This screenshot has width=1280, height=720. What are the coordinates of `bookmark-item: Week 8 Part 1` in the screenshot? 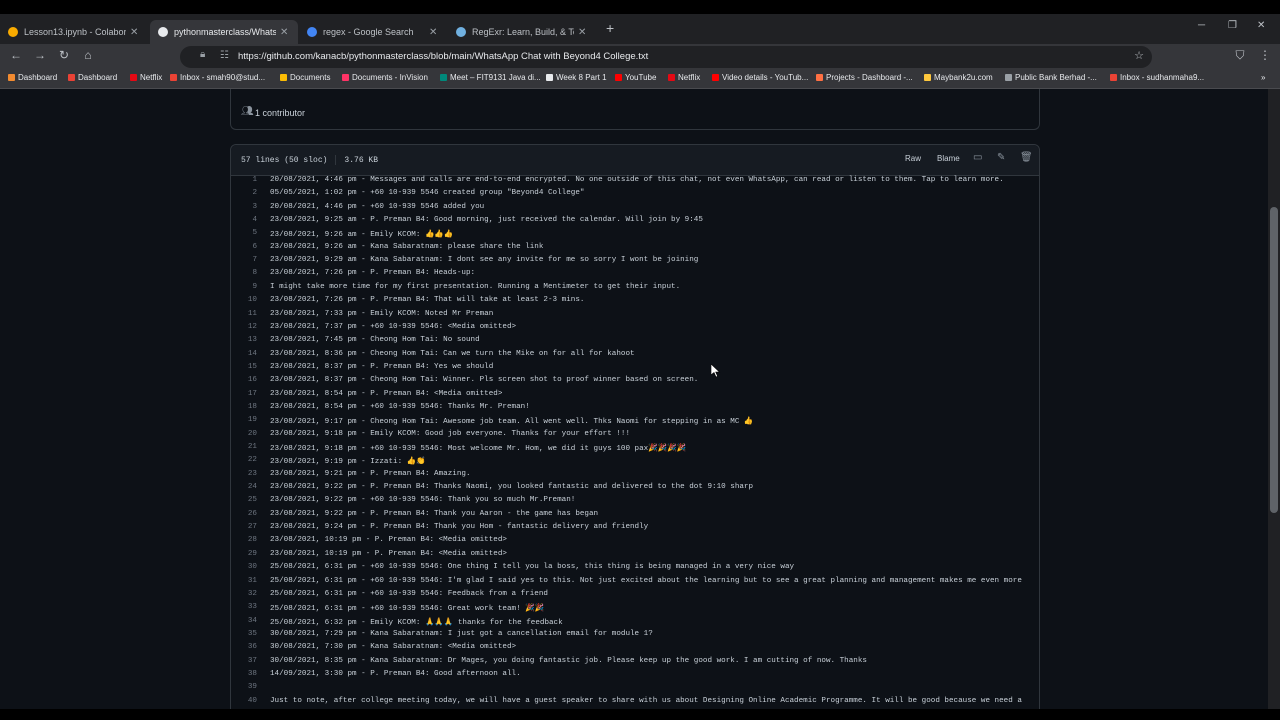 It's located at (576, 77).